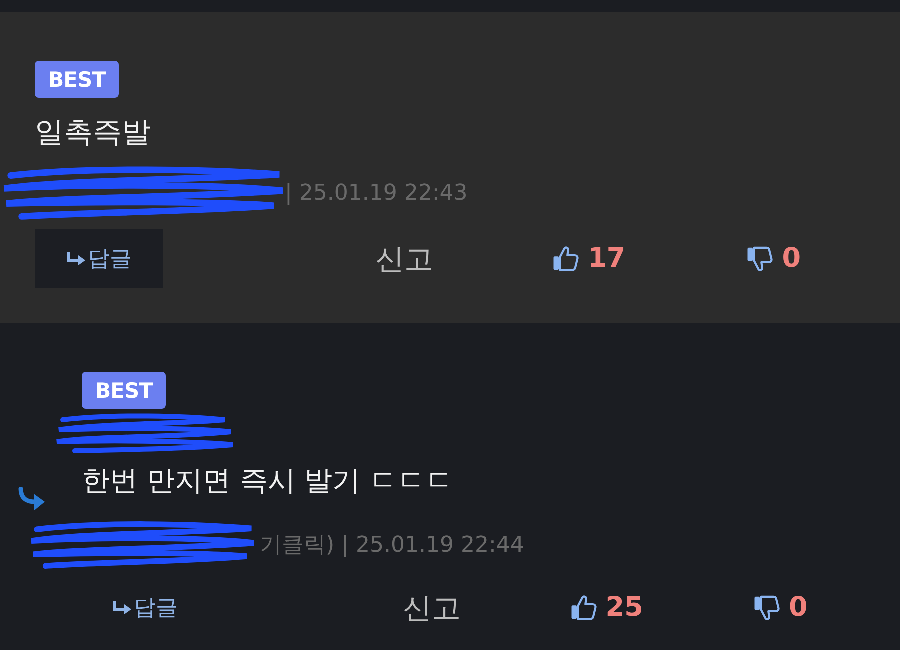 The height and width of the screenshot is (650, 900). I want to click on comment-meta: | 25.01.19 22:43, so click(376, 193).